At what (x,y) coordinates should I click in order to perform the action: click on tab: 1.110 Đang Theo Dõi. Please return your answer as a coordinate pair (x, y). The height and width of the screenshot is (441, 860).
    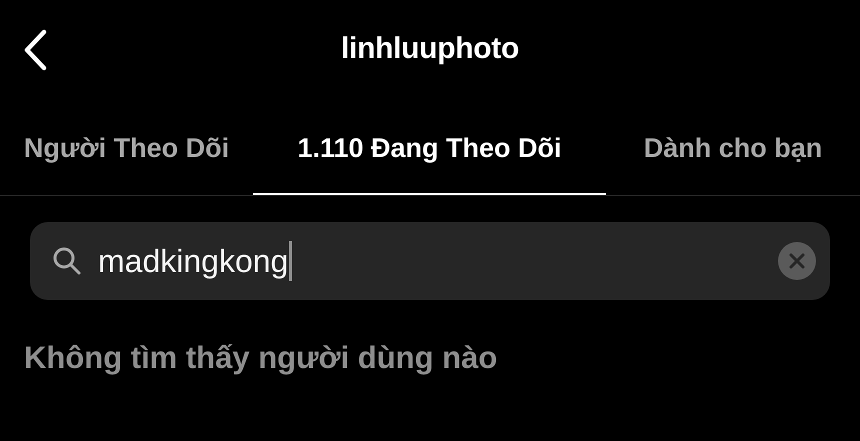
    Looking at the image, I should click on (429, 146).